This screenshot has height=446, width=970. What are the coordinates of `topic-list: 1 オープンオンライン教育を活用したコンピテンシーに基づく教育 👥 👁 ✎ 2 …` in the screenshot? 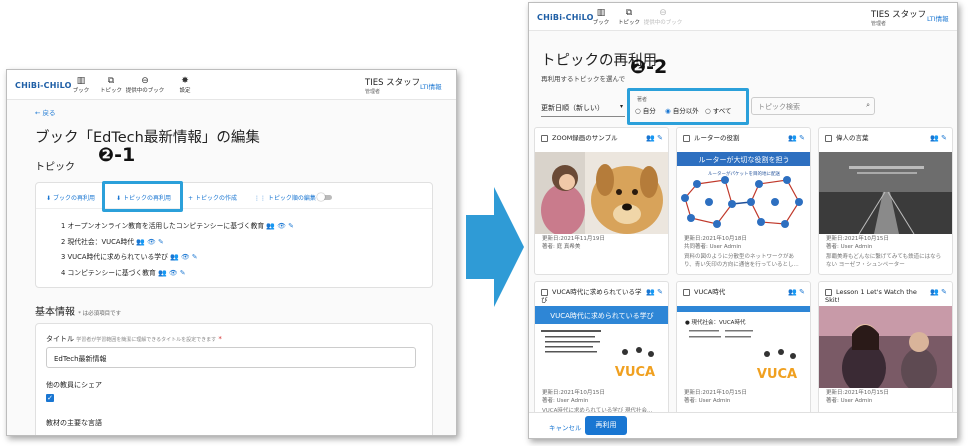 It's located at (177, 250).